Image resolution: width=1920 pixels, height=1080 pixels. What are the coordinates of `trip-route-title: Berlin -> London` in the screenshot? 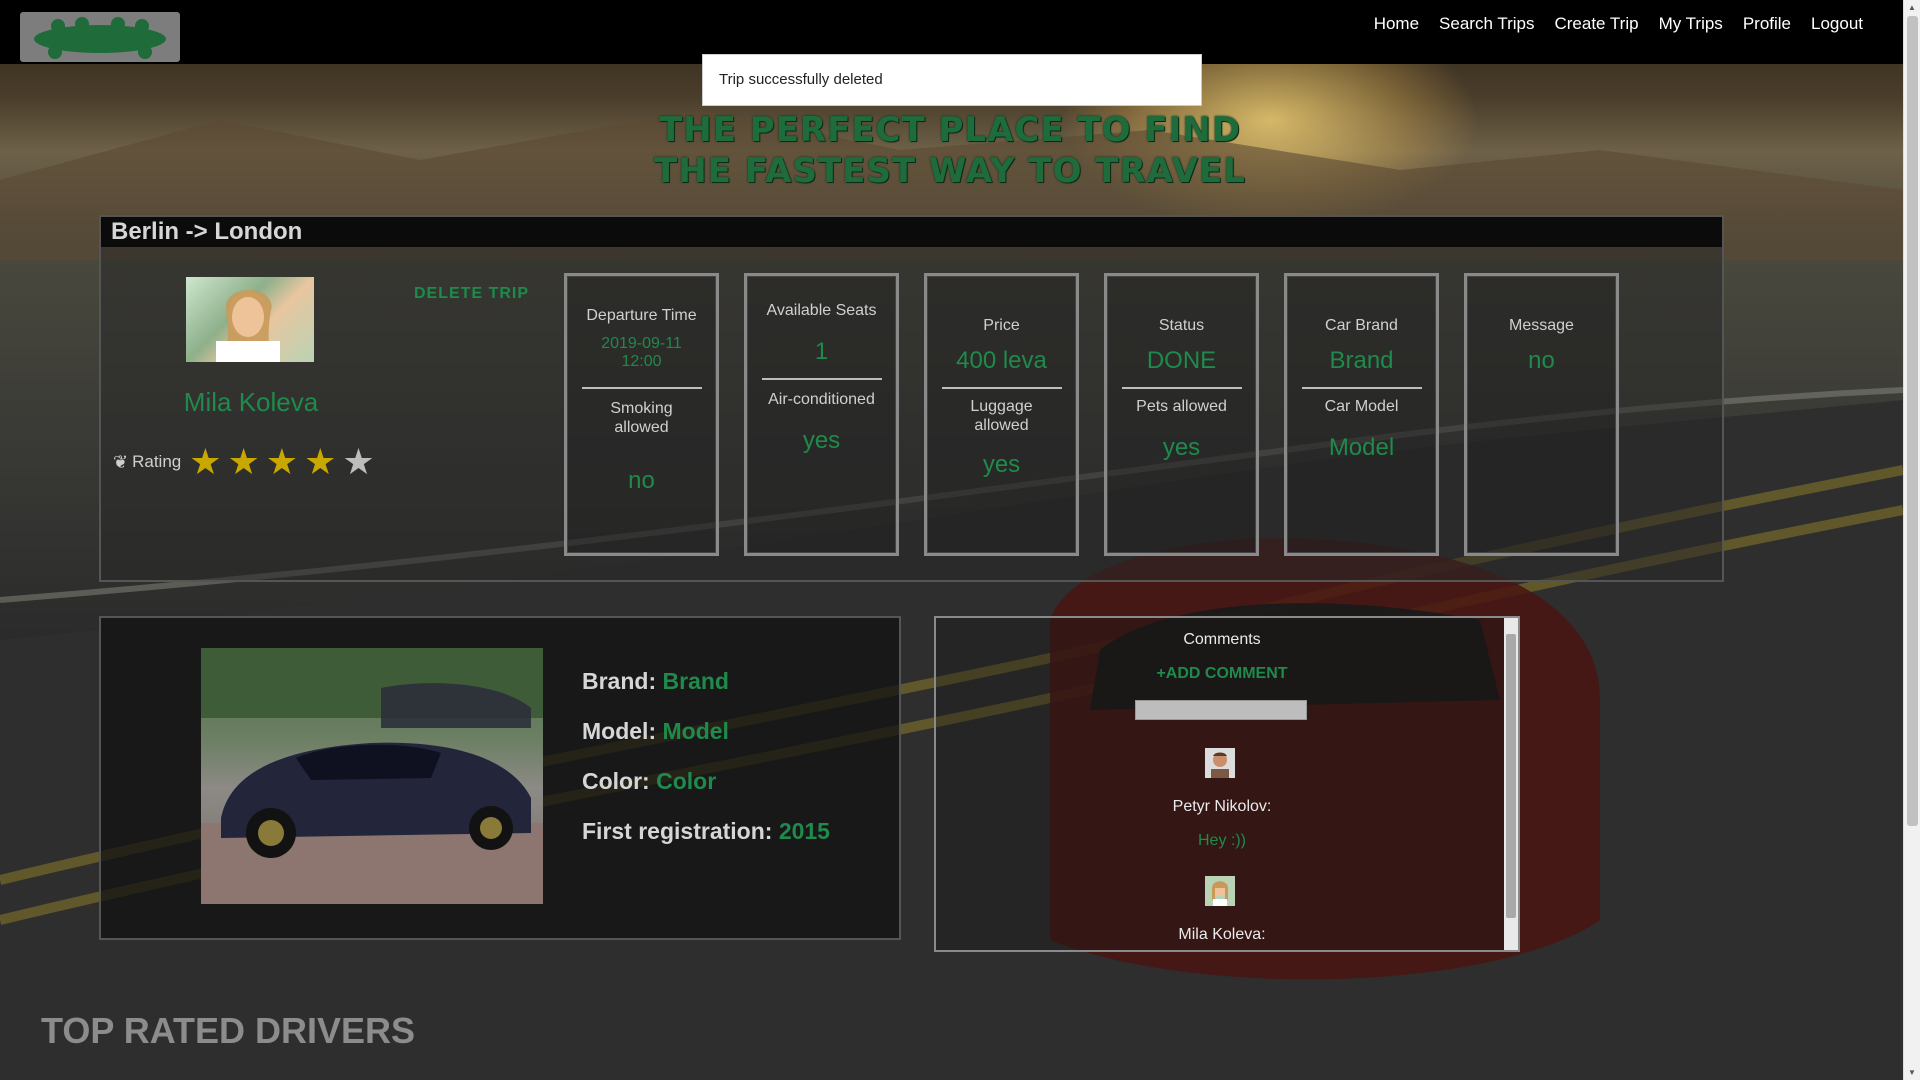 It's located at (911, 232).